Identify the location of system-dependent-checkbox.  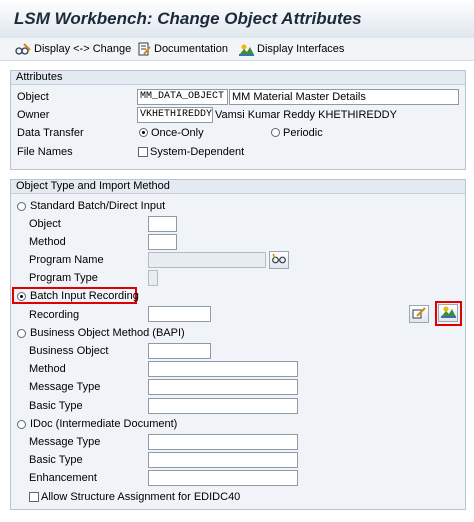
(143, 152).